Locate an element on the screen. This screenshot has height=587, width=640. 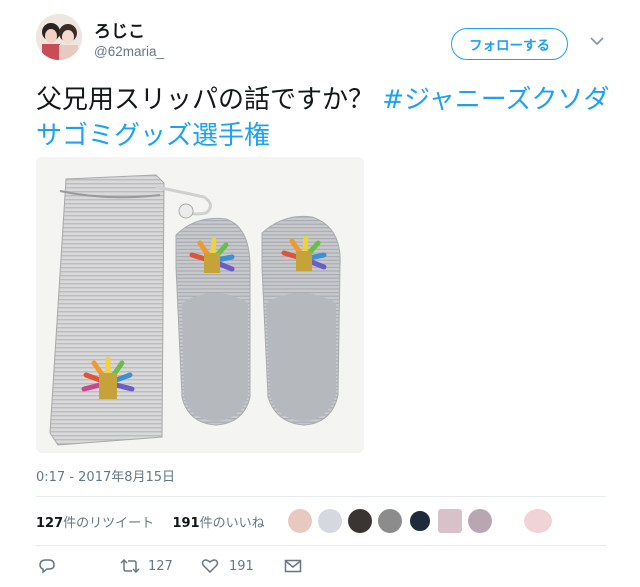
direct-message-button is located at coordinates (293, 566).